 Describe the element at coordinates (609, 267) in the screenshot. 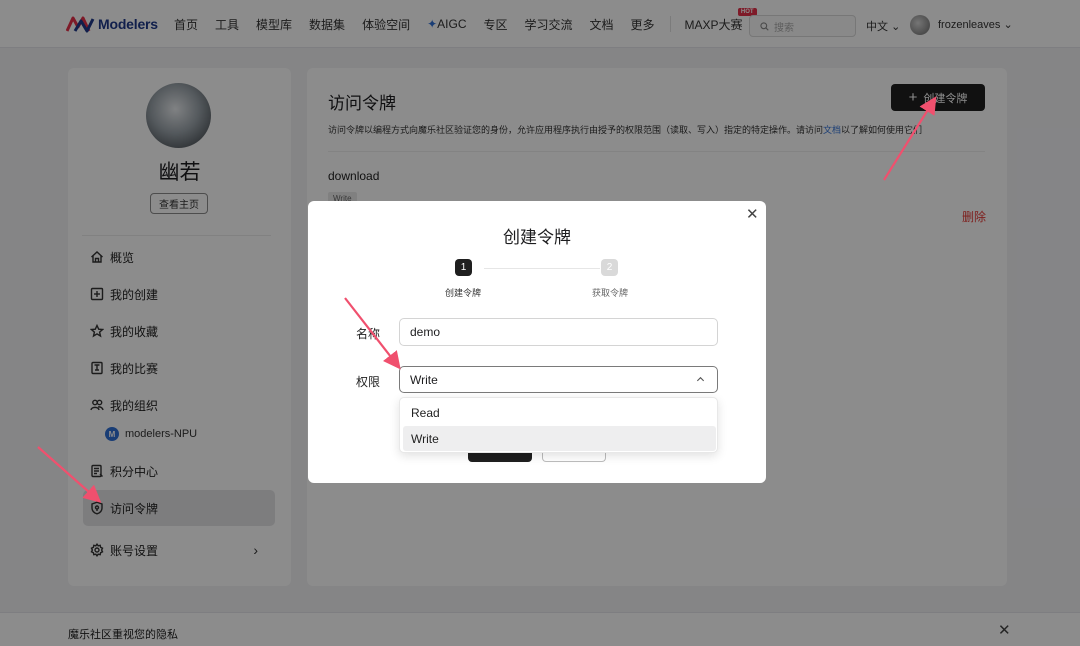

I see `step-2-indicator: 2` at that location.